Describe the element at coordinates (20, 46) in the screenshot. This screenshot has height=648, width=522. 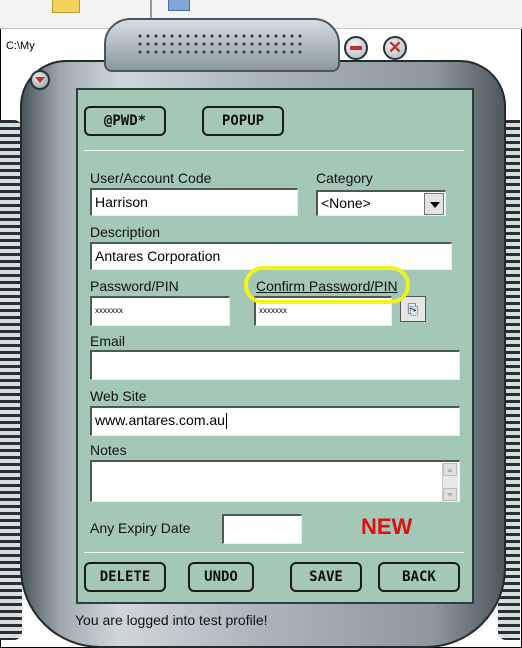
I see `background-path-text: C:\My` at that location.